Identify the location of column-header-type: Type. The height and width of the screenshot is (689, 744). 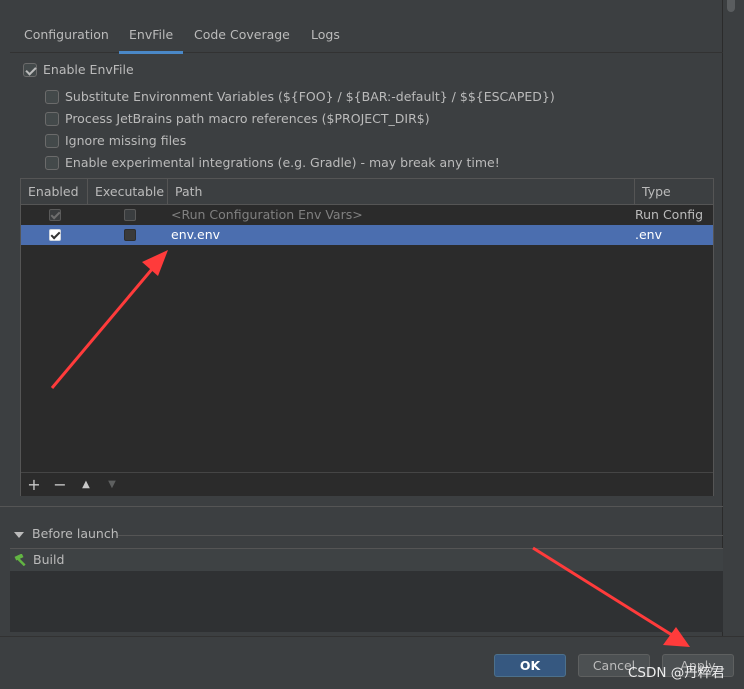
(674, 191).